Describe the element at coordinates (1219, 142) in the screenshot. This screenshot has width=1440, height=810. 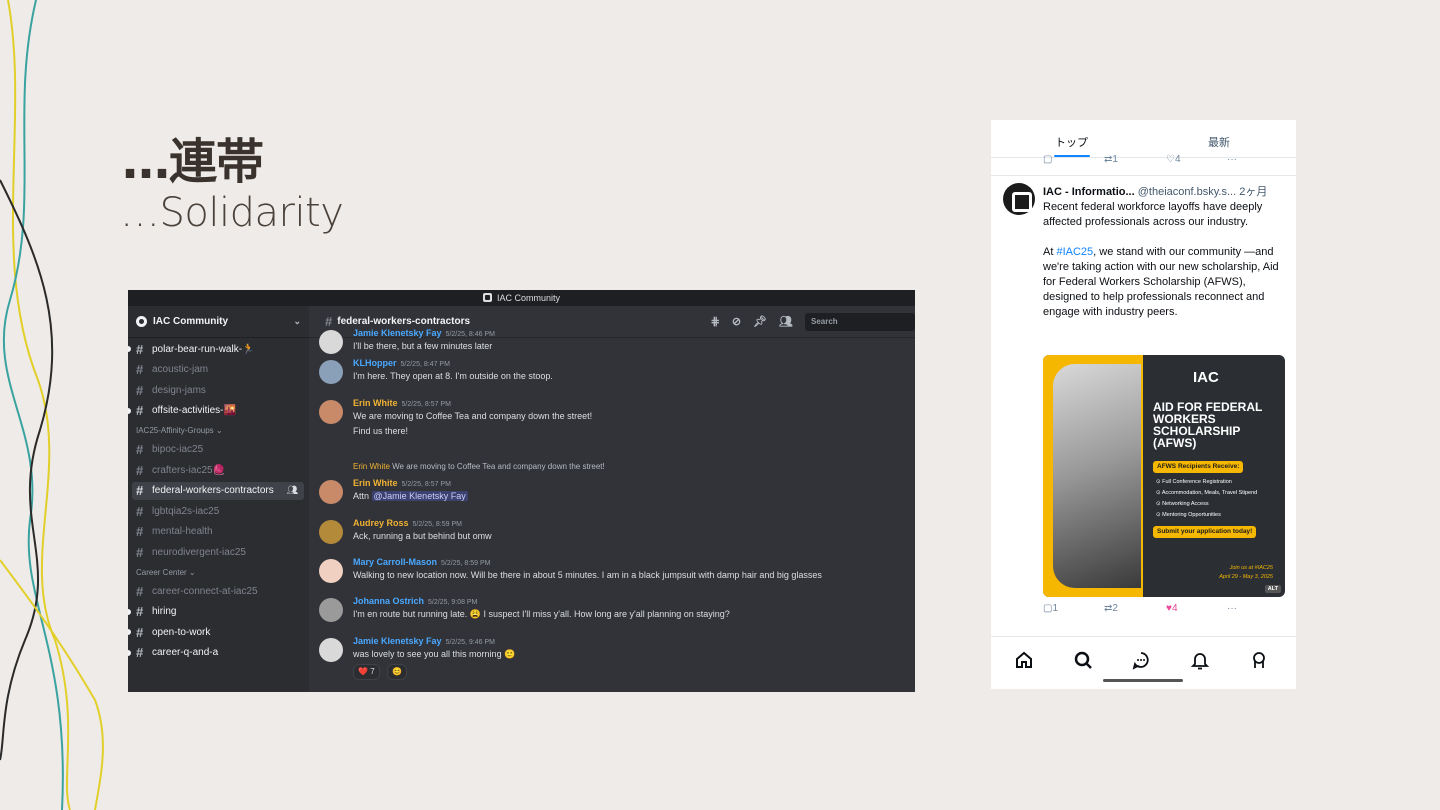
I see `tab-latest: 最新` at that location.